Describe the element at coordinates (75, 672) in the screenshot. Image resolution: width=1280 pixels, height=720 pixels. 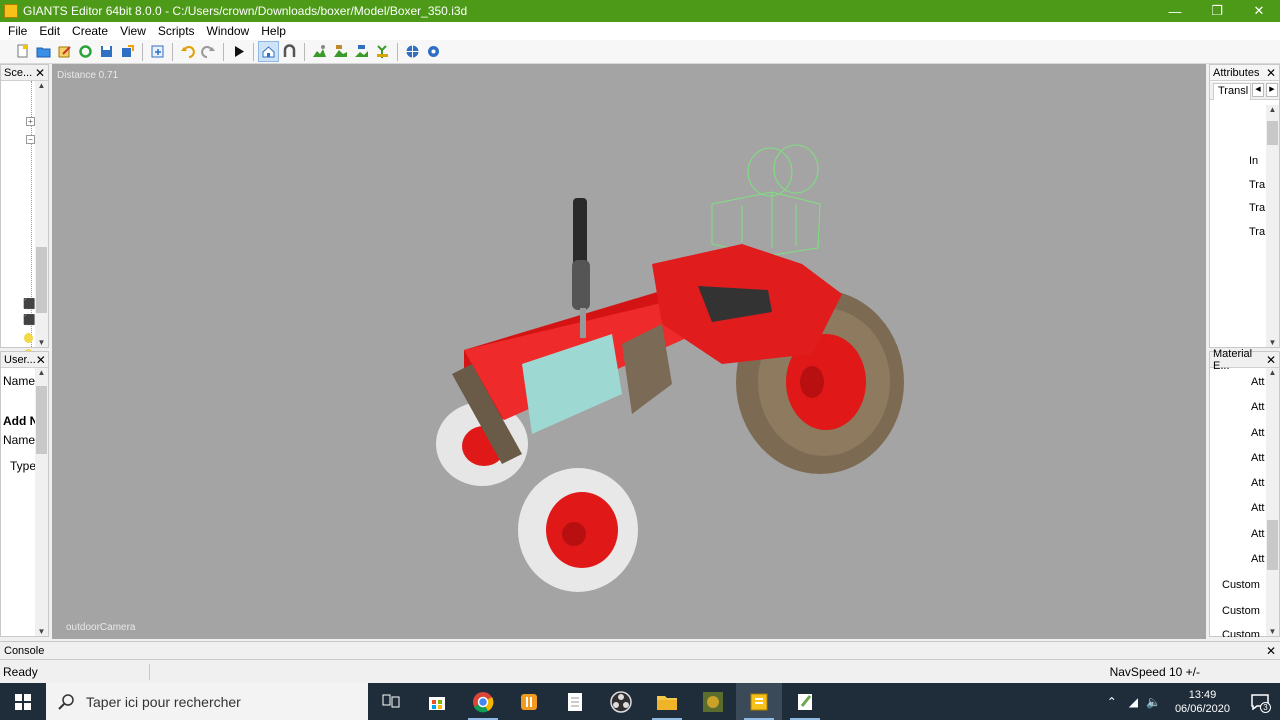
I see `status-ready: Ready` at that location.